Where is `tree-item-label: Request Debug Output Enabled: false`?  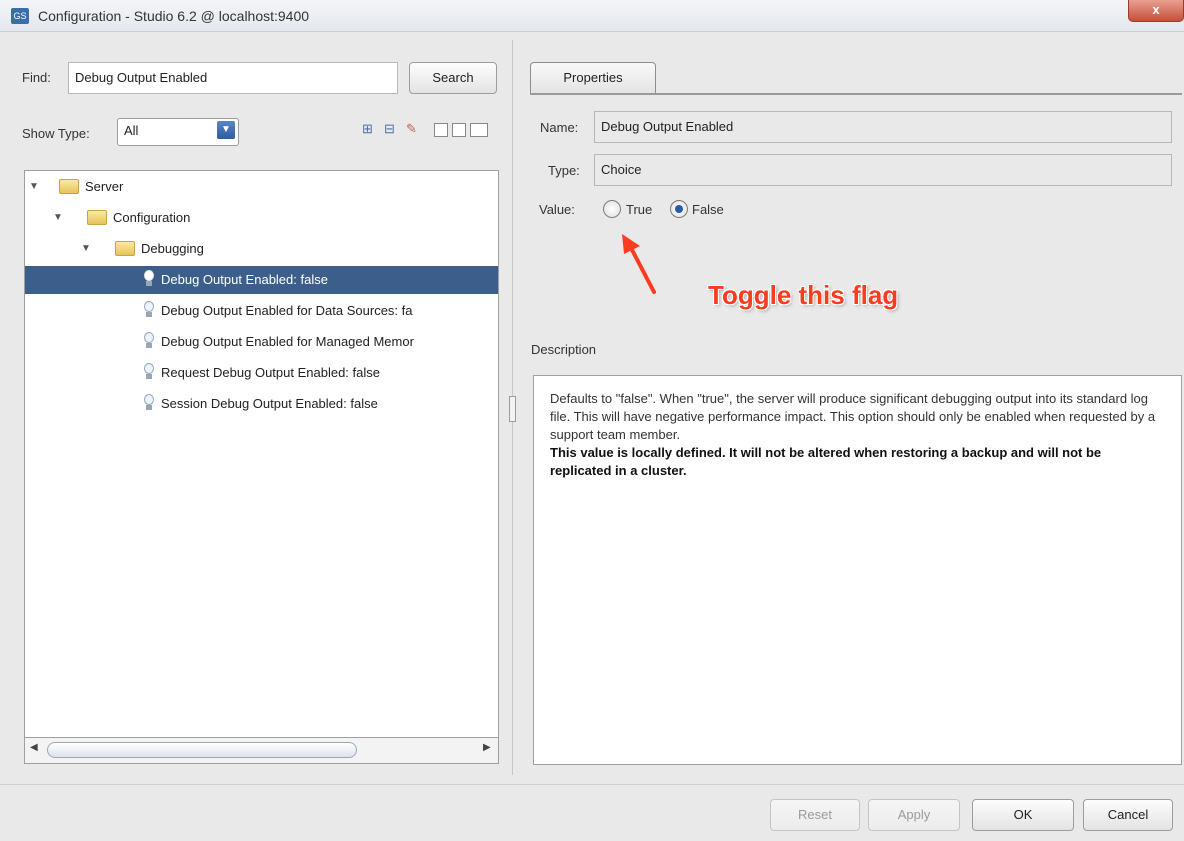 tree-item-label: Request Debug Output Enabled: false is located at coordinates (270, 372).